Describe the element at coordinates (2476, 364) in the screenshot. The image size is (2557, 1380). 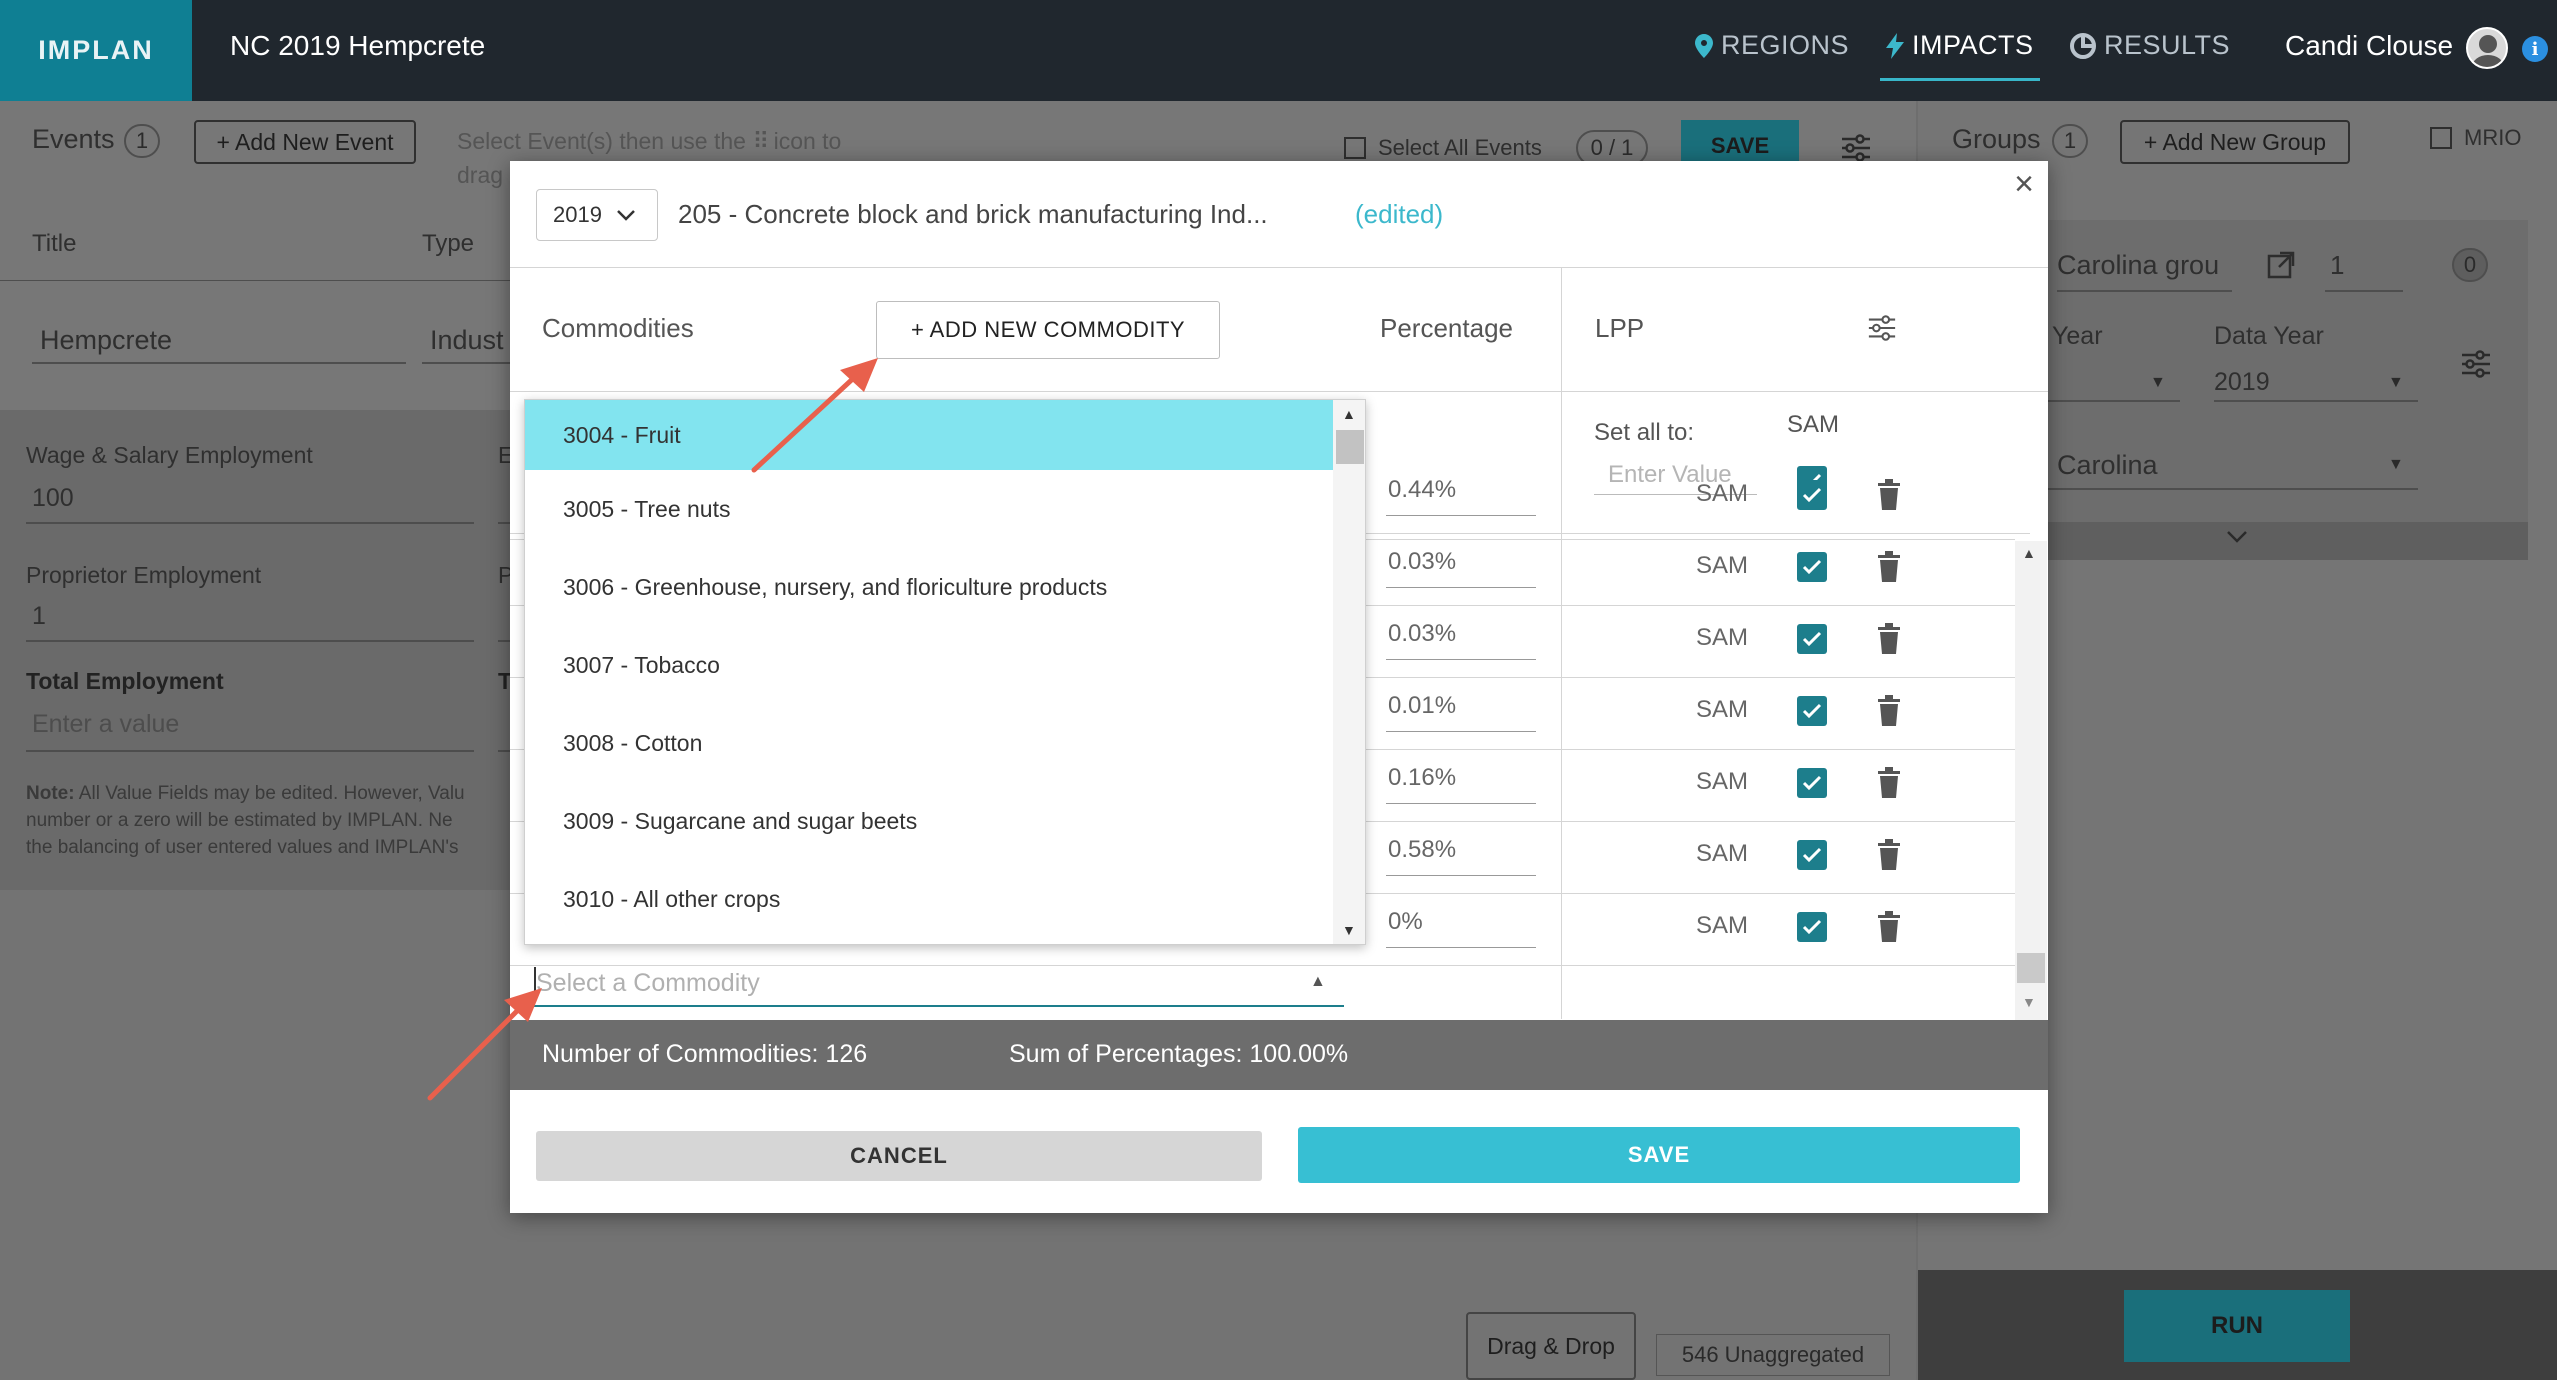
I see `group-settings-icon` at that location.